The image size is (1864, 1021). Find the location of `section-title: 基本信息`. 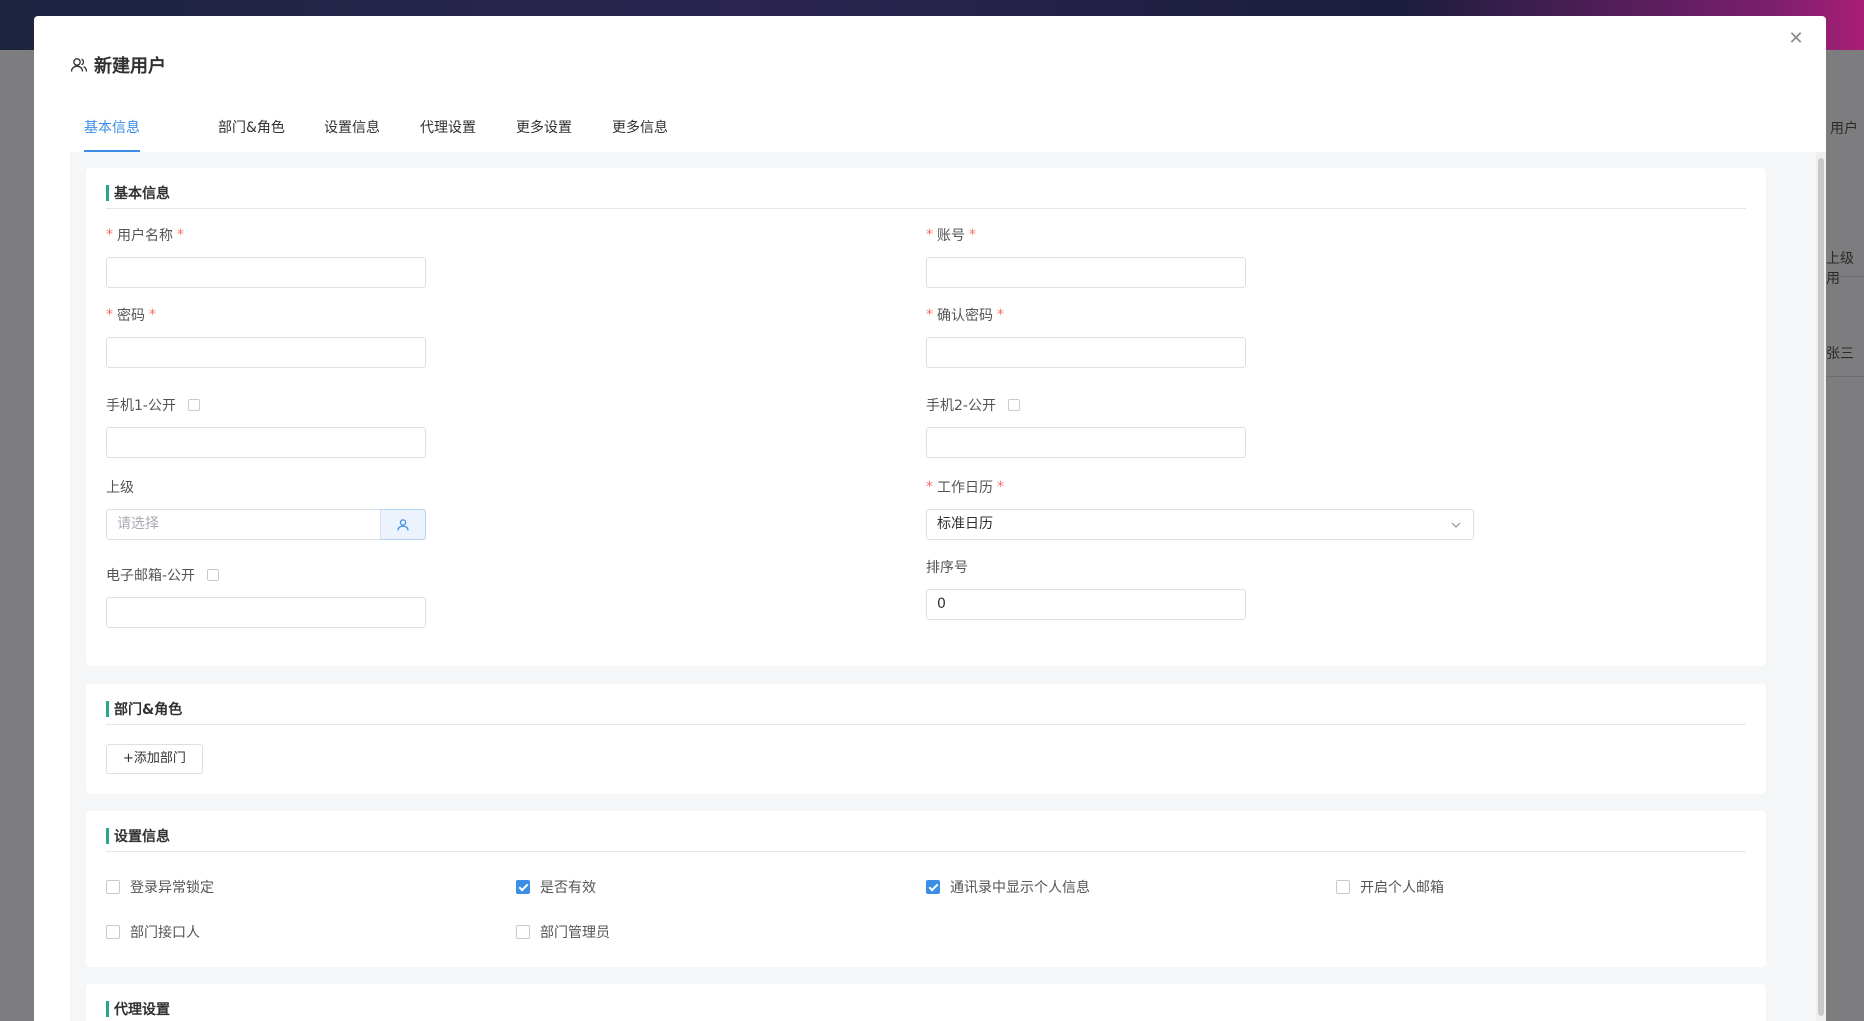

section-title: 基本信息 is located at coordinates (142, 194).